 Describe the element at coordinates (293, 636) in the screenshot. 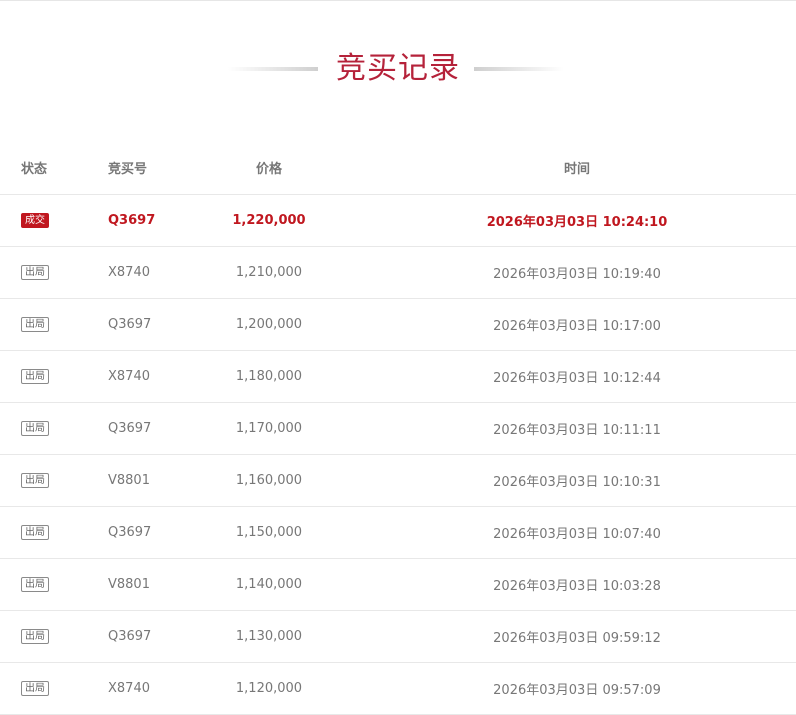

I see `price-cell: 1,130,000` at that location.